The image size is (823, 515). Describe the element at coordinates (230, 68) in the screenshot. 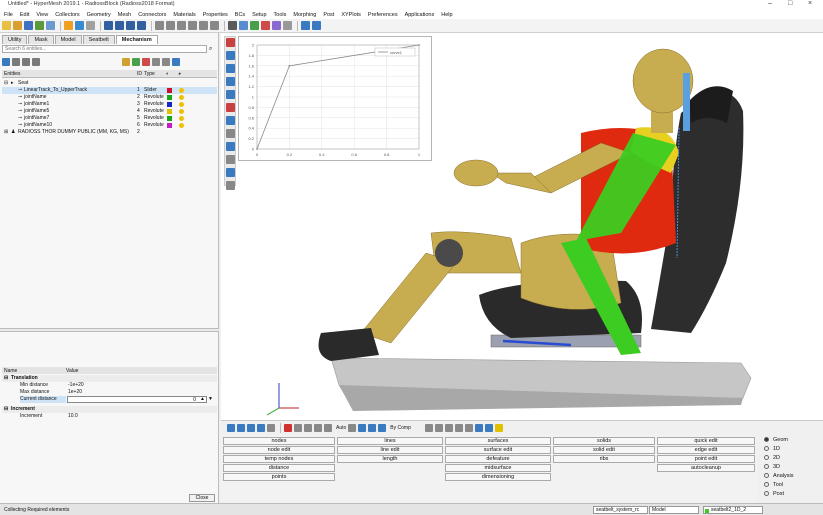

I see `component-tool-icon` at that location.